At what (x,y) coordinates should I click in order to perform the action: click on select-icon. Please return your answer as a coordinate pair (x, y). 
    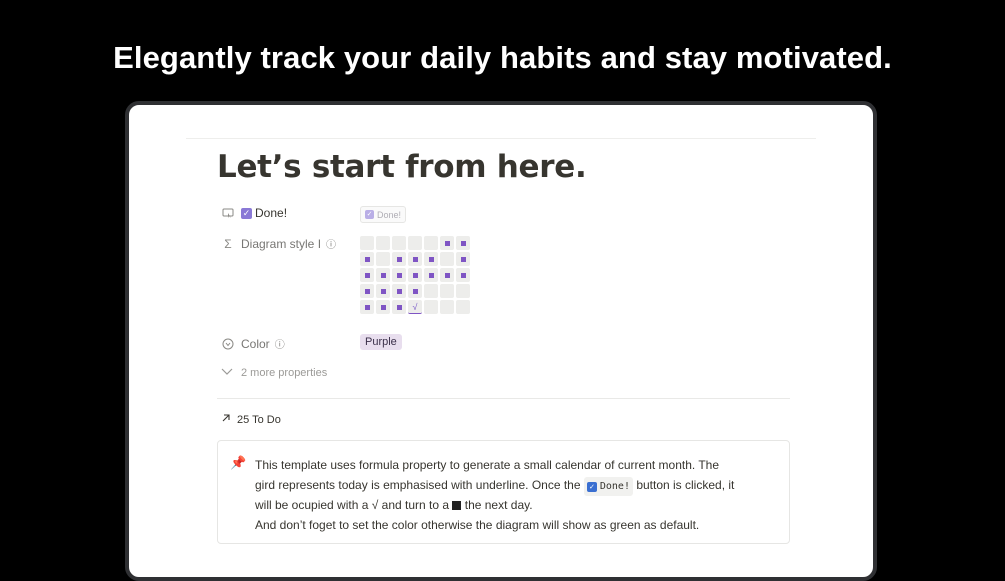
    Looking at the image, I should click on (228, 344).